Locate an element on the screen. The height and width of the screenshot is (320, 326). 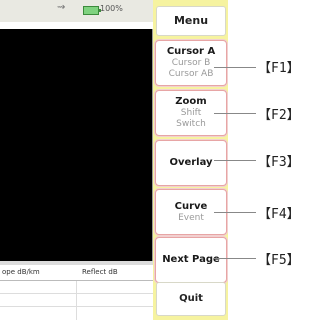
overlay-button-label: Overlay is located at coordinates (191, 162).